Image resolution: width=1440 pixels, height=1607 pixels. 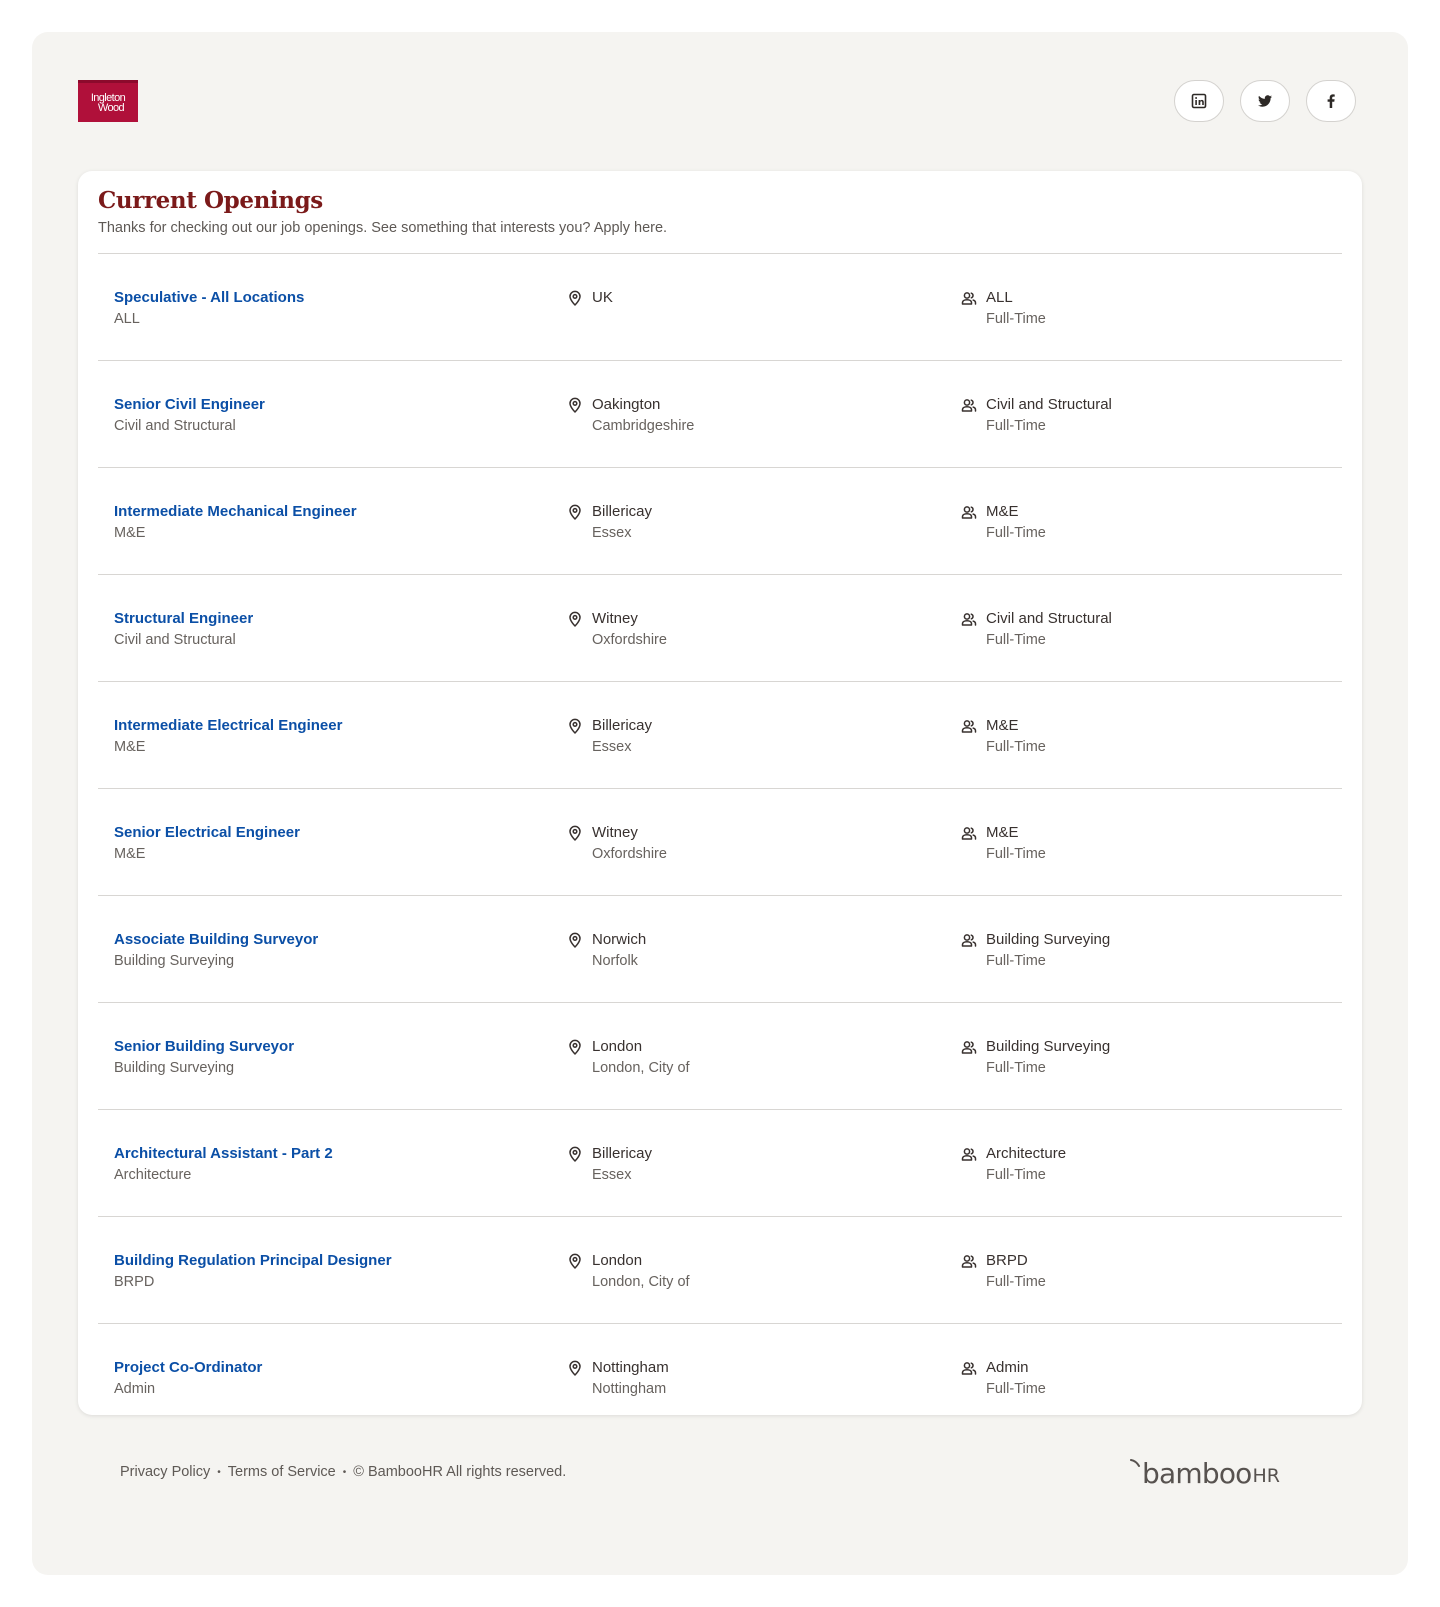 I want to click on job-title-link: Senior Electrical Engineer, so click(x=207, y=833).